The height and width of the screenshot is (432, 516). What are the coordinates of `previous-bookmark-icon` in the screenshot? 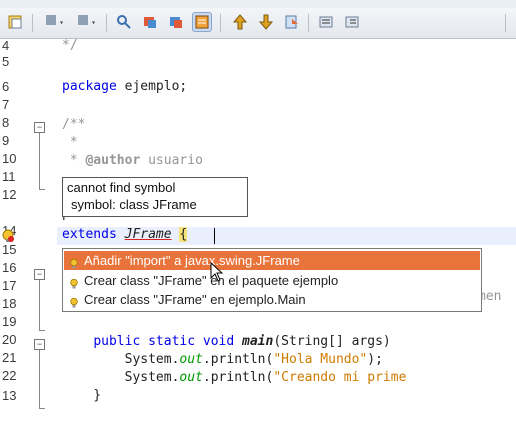 It's located at (240, 22).